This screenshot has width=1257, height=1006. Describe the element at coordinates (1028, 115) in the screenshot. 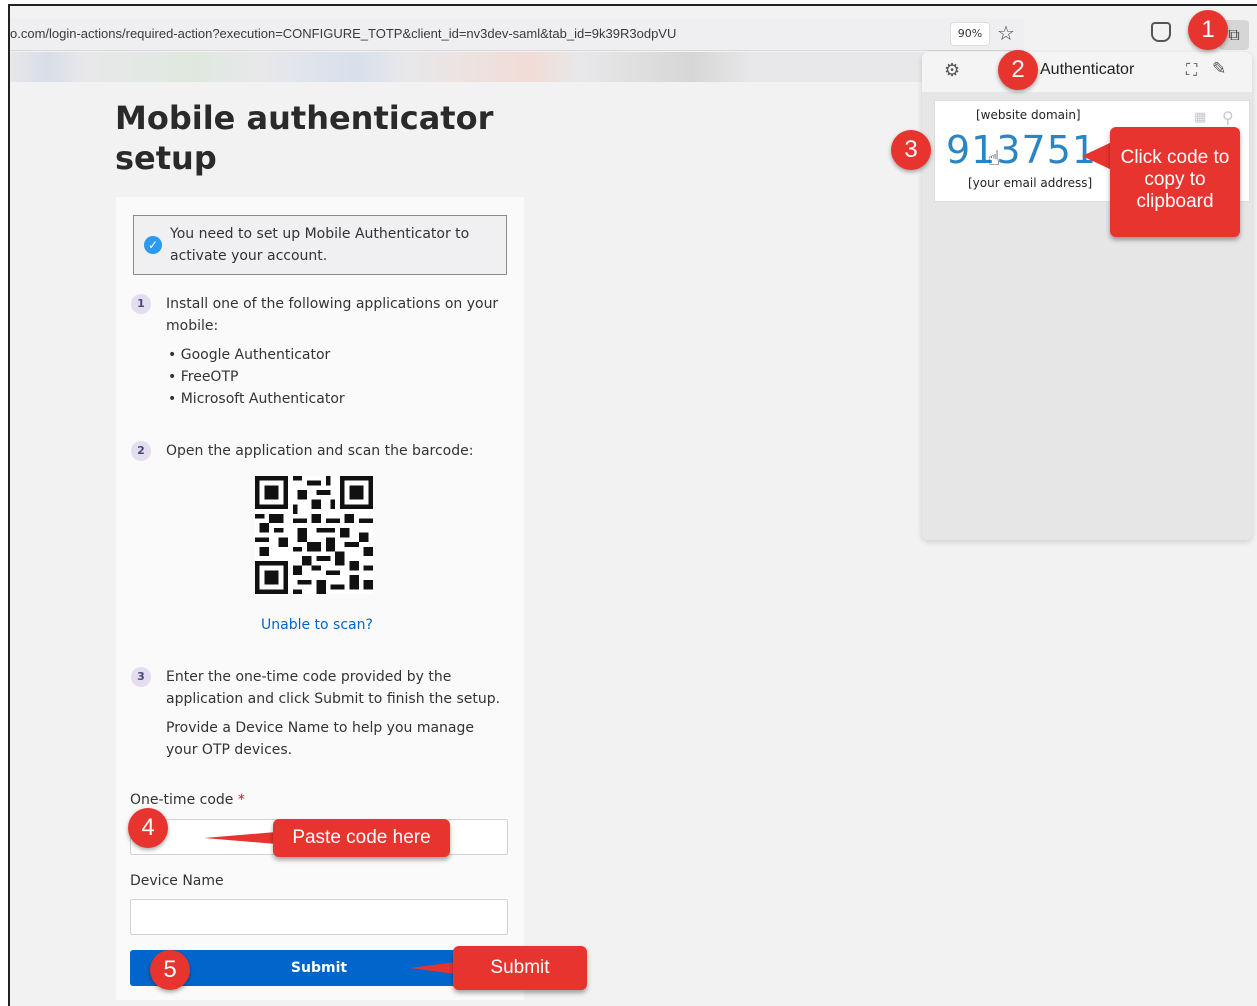

I see `entry-domain: [website domain]` at that location.